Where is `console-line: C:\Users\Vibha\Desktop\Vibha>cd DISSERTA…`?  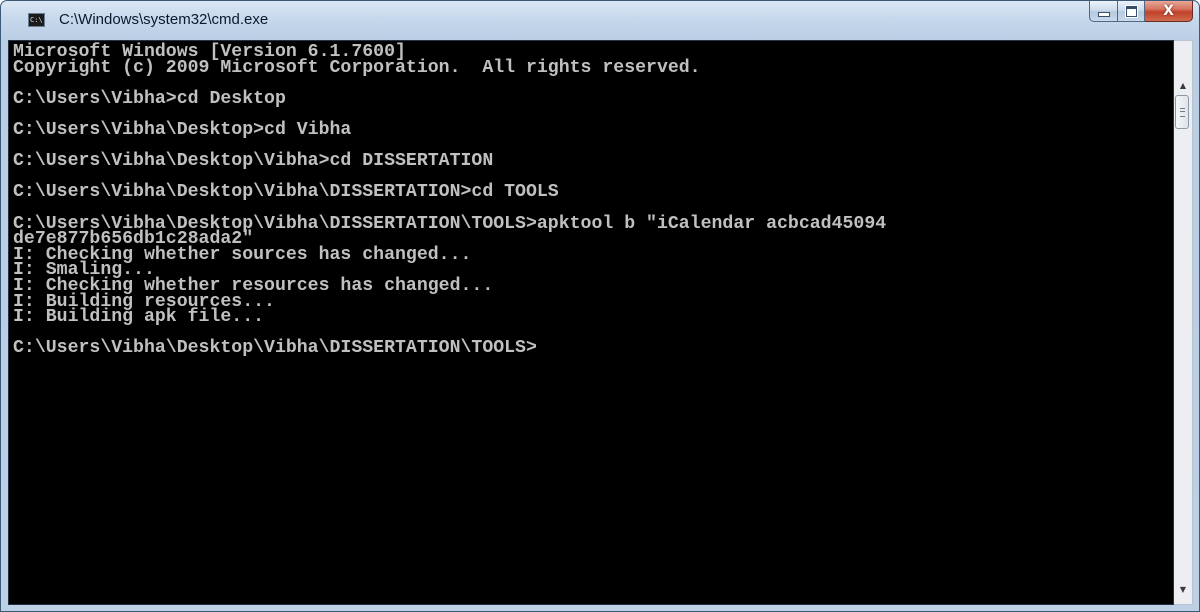
console-line: C:\Users\Vibha\Desktop\Vibha>cd DISSERTA… is located at coordinates (253, 161).